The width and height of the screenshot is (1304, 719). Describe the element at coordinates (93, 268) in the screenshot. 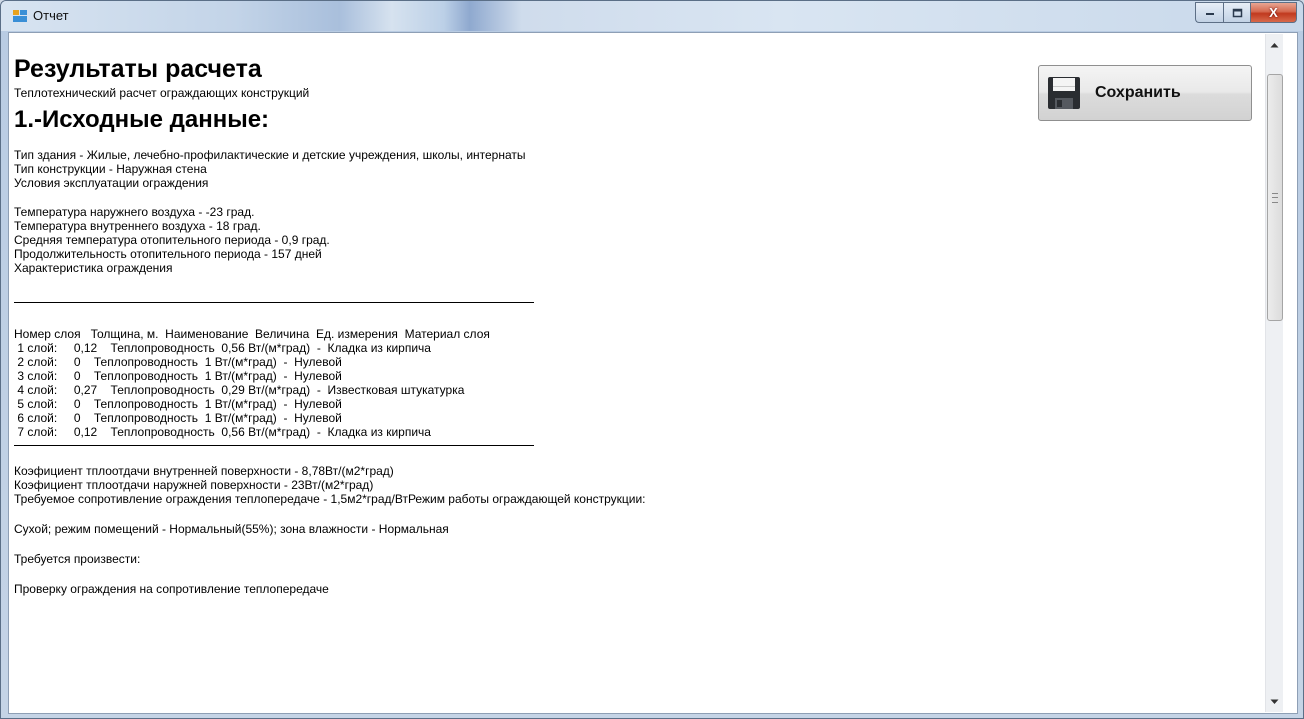

I see `enclosure-characteristics-line: Характеристика ограждения` at that location.